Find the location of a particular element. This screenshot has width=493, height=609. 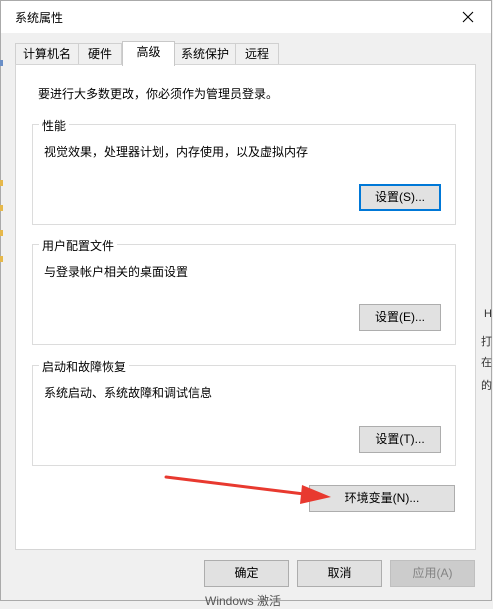

tab-label: 远程 is located at coordinates (256, 54).